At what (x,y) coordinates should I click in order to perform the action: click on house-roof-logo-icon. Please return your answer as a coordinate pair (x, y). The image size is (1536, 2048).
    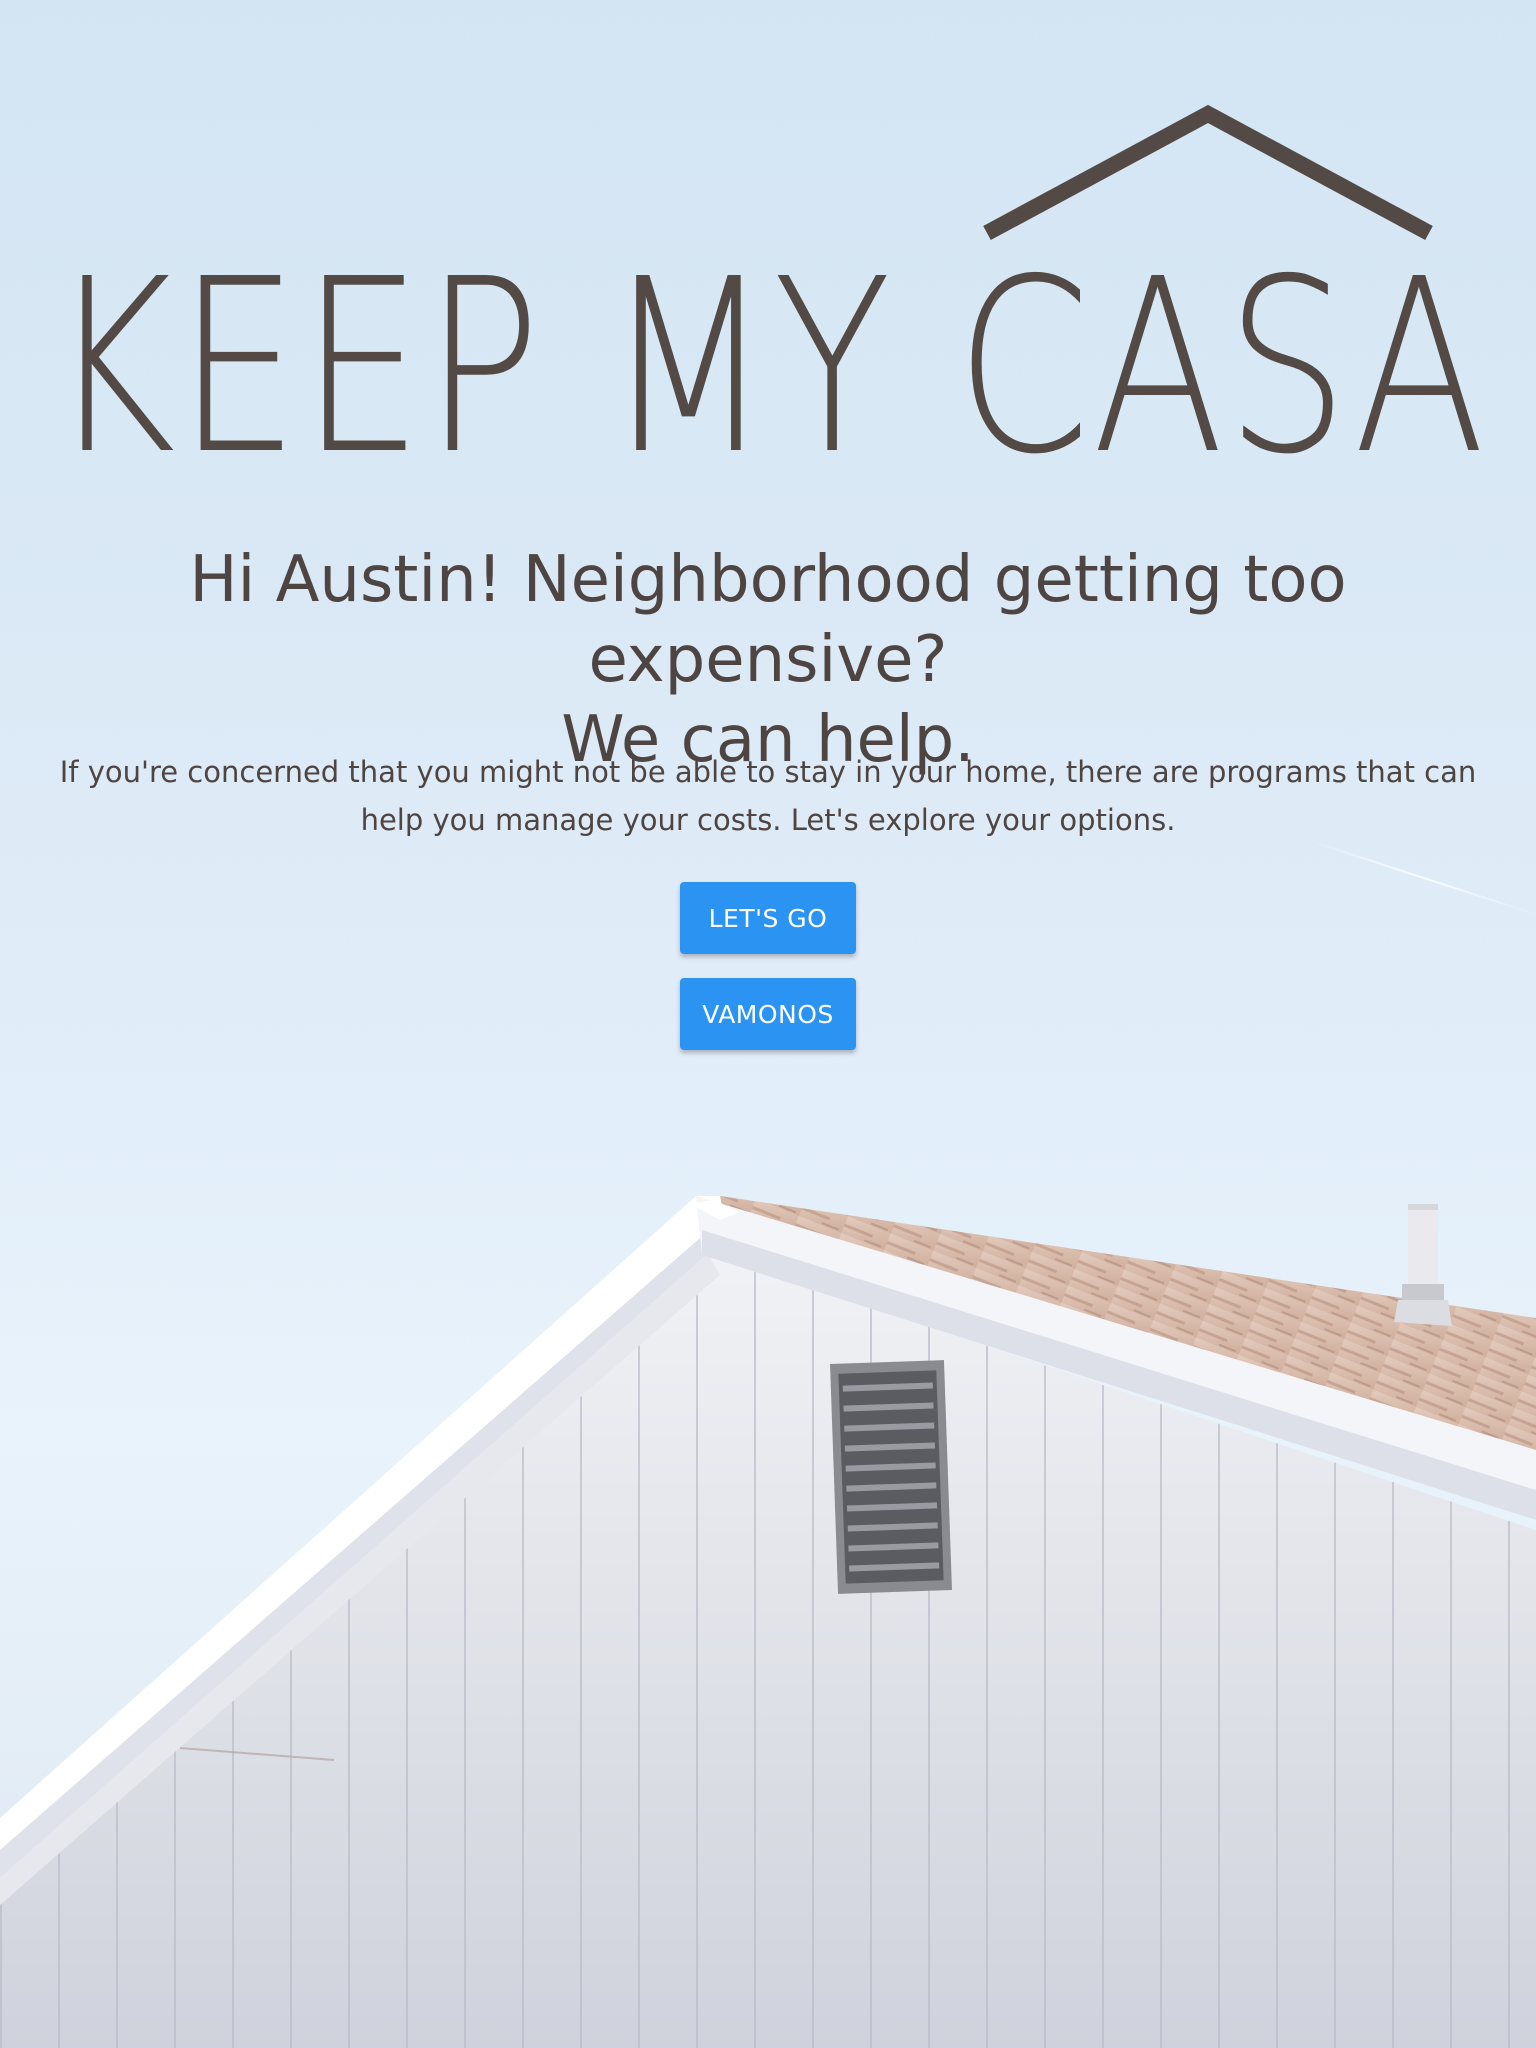
    Looking at the image, I should click on (1208, 172).